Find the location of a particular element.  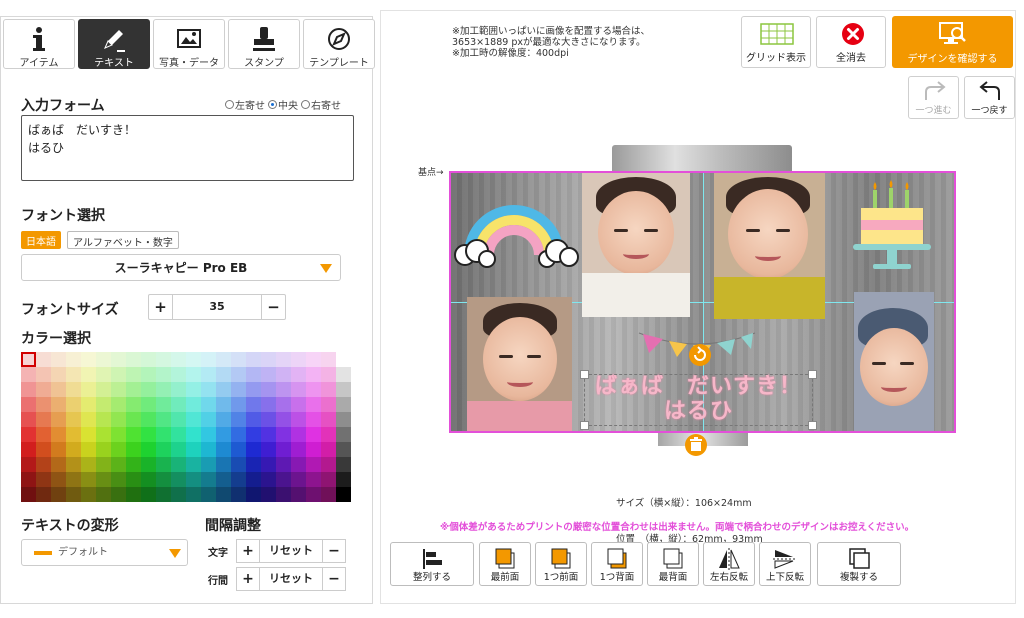

align-left-radio: 左寄せ is located at coordinates (245, 104).